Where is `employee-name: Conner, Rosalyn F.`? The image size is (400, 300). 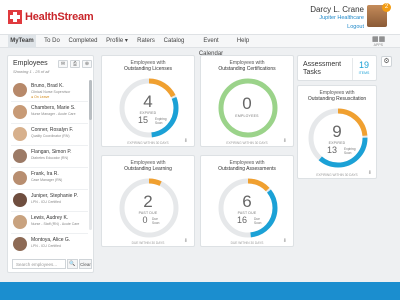 employee-name: Conner, Rosalyn F. is located at coordinates (52, 130).